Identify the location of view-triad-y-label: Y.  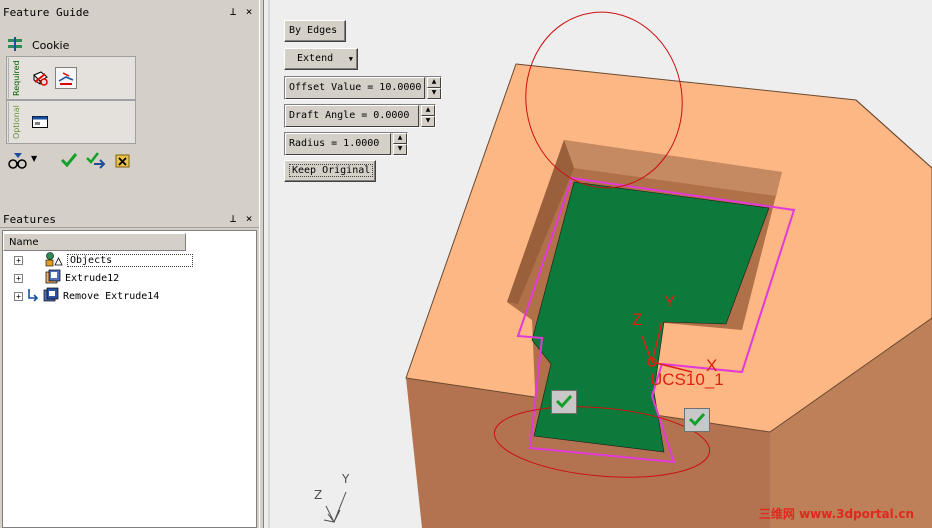
(346, 479).